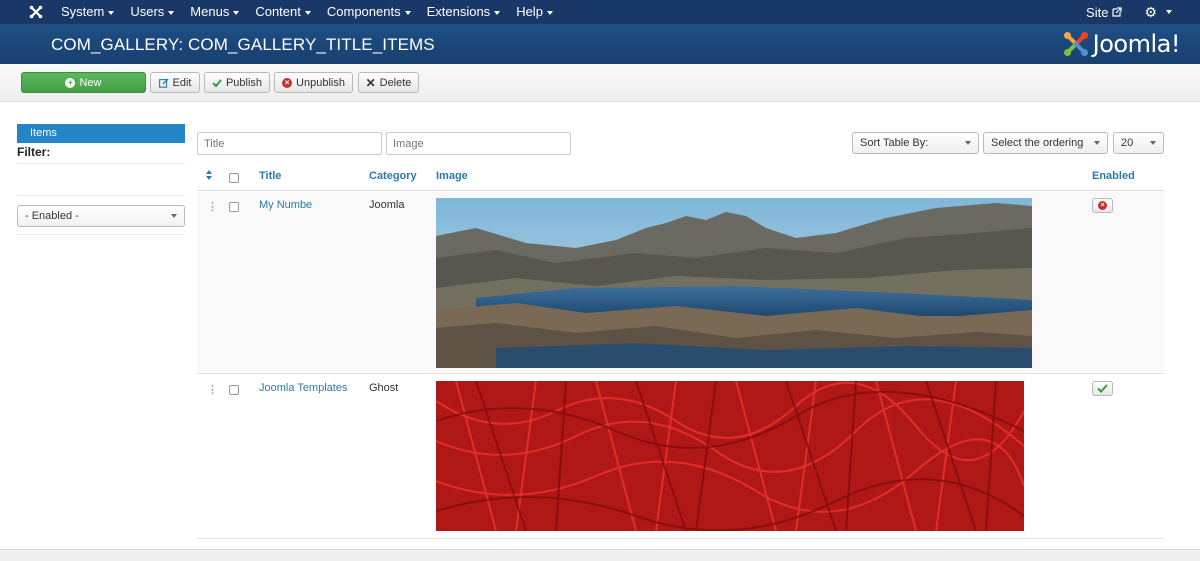 The height and width of the screenshot is (561, 1200). Describe the element at coordinates (52, 216) in the screenshot. I see `enabled-filter-value: - Enabled -` at that location.